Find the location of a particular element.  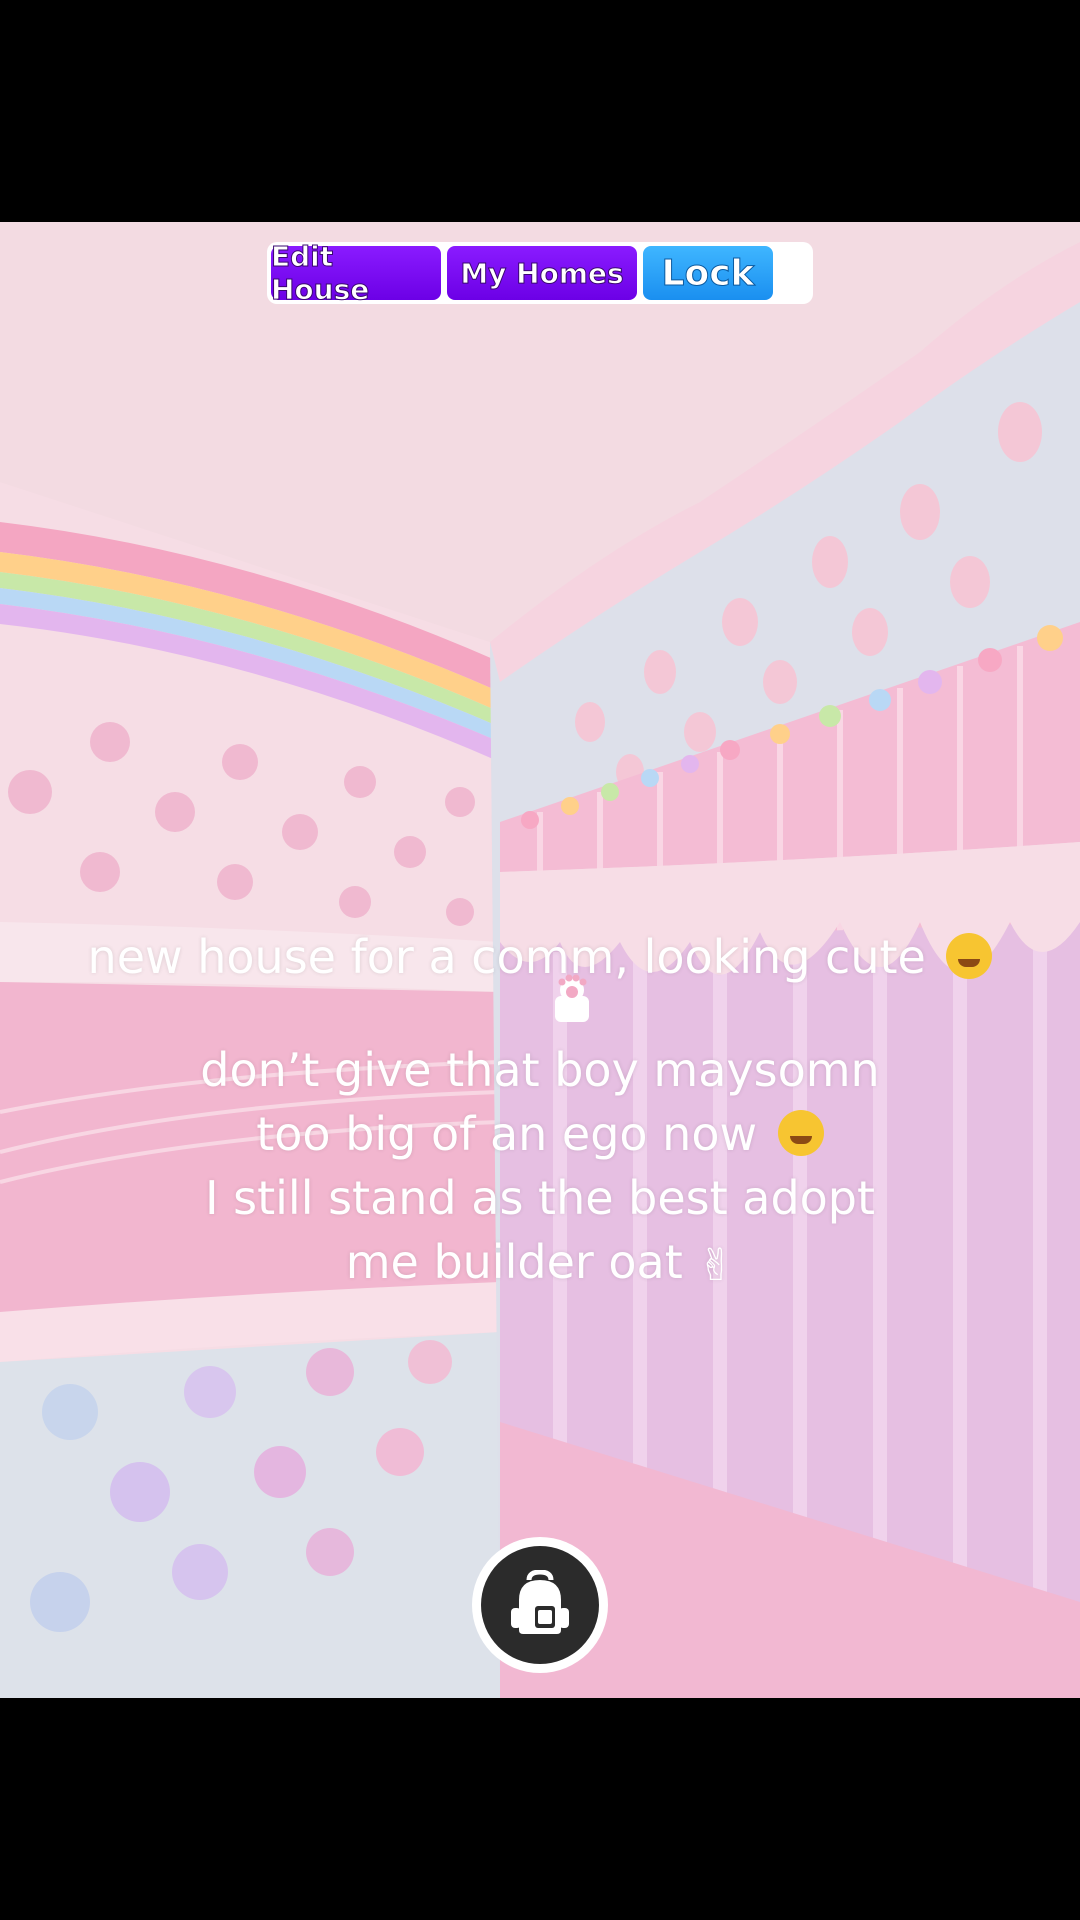

paw-icon is located at coordinates (572, 998).